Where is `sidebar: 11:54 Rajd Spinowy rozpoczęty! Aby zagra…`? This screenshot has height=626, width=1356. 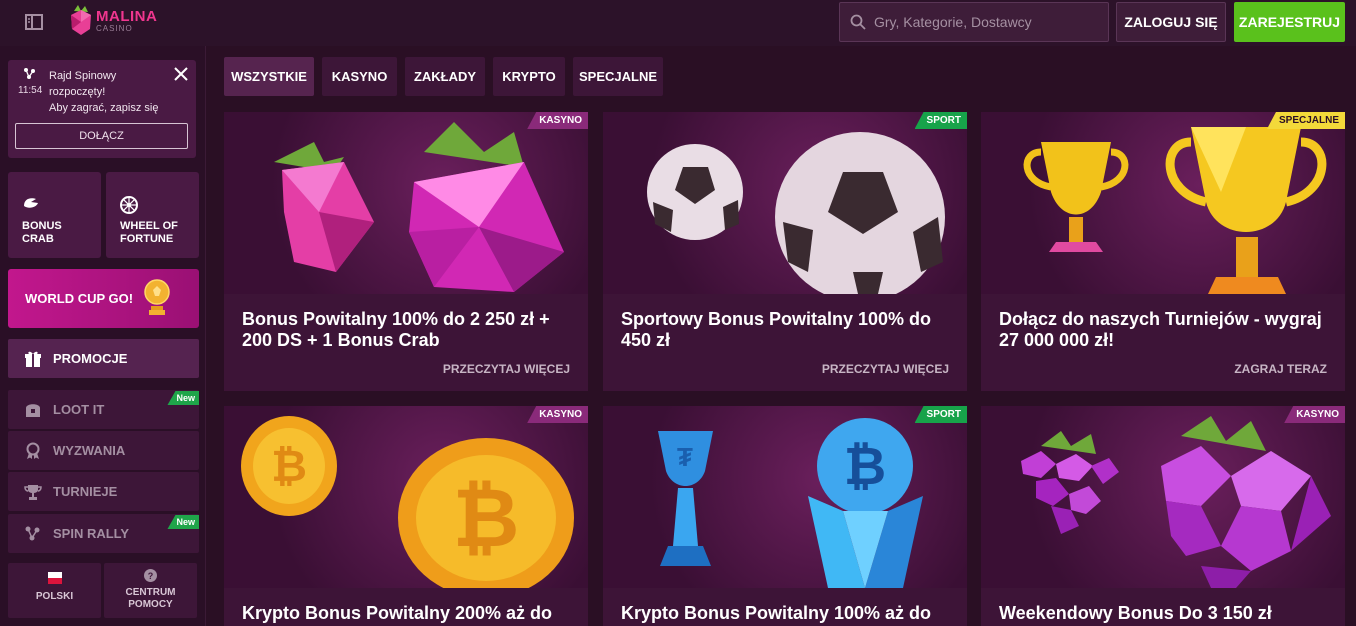 sidebar: 11:54 Rajd Spinowy rozpoczęty! Aby zagra… is located at coordinates (103, 336).